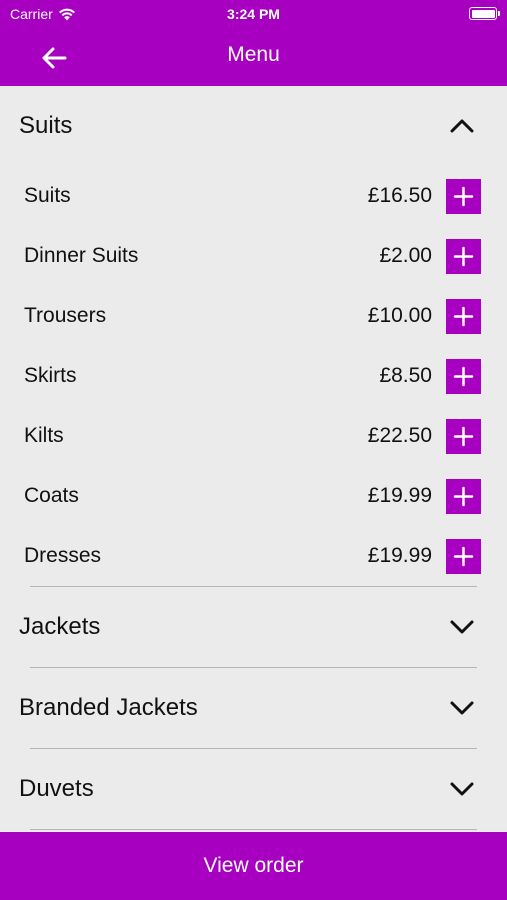 The image size is (507, 900). I want to click on menu-item: Skirts £8.50, so click(253, 376).